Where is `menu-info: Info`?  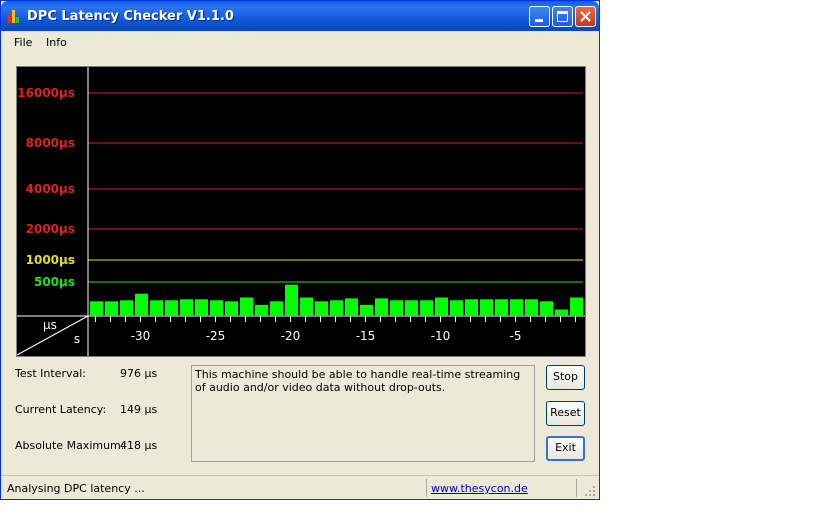 menu-info: Info is located at coordinates (56, 42).